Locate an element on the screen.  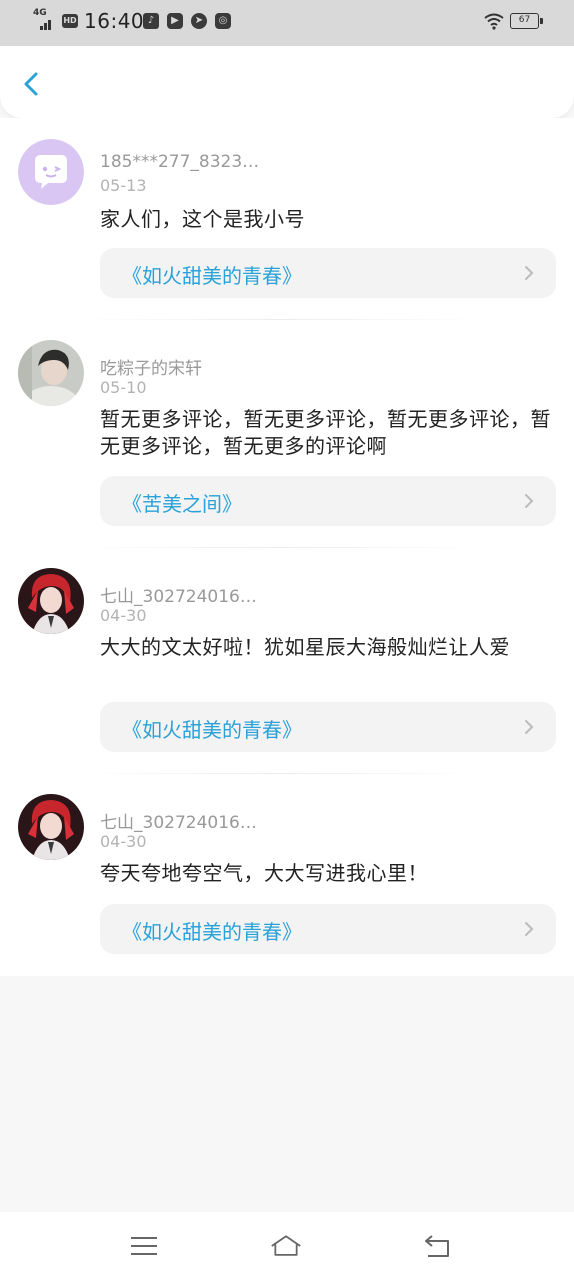
header is located at coordinates (287, 82).